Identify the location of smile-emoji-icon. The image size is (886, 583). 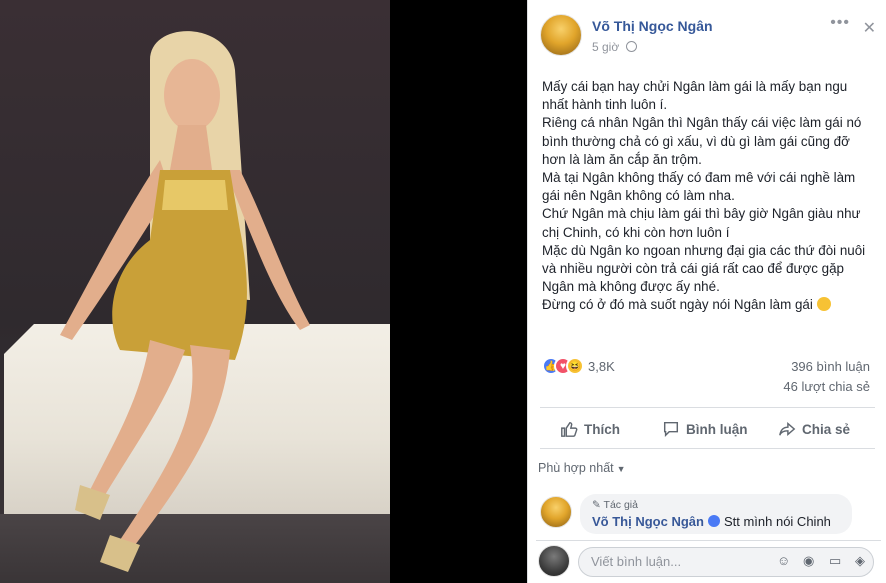
(823, 304).